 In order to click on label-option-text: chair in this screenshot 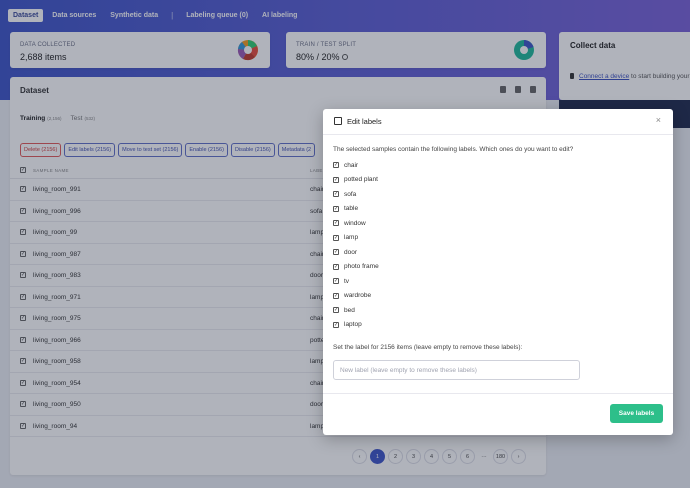, I will do `click(351, 165)`.